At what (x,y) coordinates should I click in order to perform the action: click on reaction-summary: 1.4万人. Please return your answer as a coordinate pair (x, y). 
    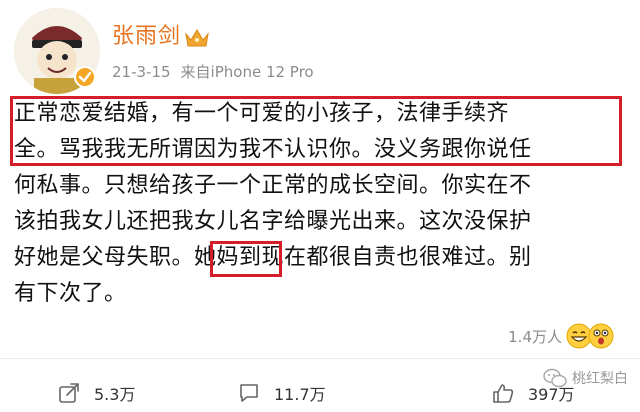
    Looking at the image, I should click on (561, 336).